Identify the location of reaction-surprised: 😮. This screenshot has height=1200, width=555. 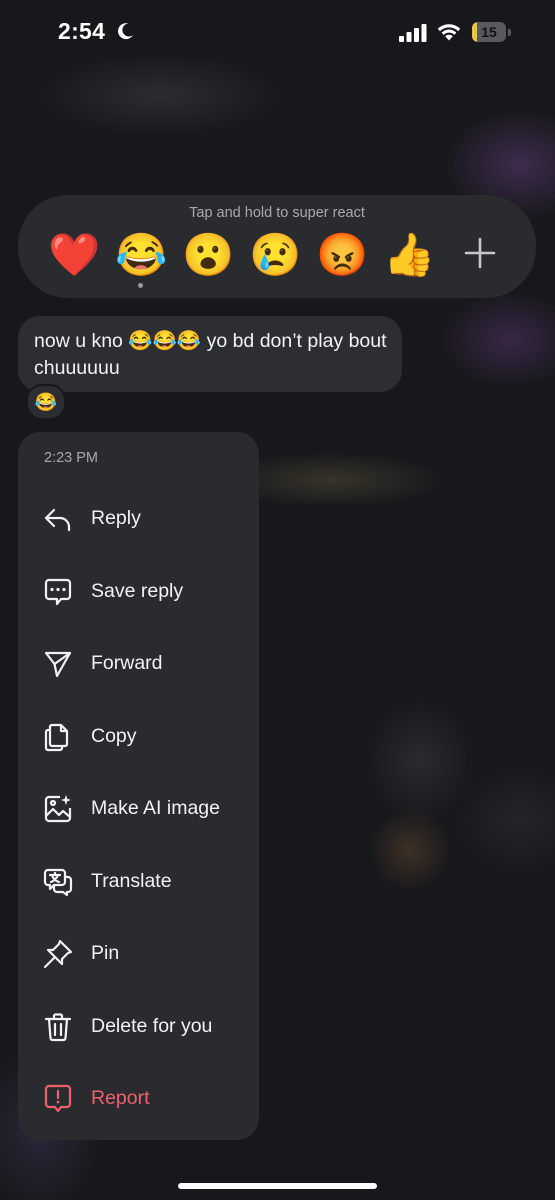
(208, 255).